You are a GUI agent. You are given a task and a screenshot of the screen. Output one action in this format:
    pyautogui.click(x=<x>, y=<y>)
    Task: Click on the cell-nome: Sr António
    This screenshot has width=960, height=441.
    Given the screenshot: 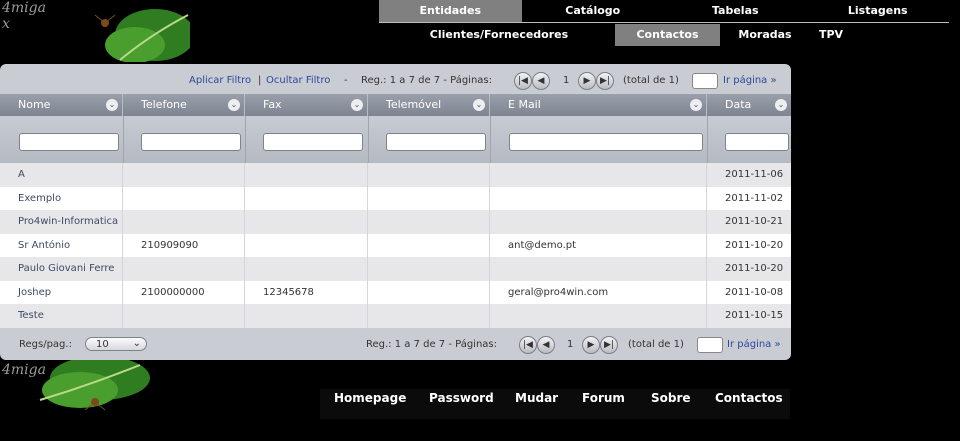 What is the action you would take?
    pyautogui.click(x=61, y=245)
    